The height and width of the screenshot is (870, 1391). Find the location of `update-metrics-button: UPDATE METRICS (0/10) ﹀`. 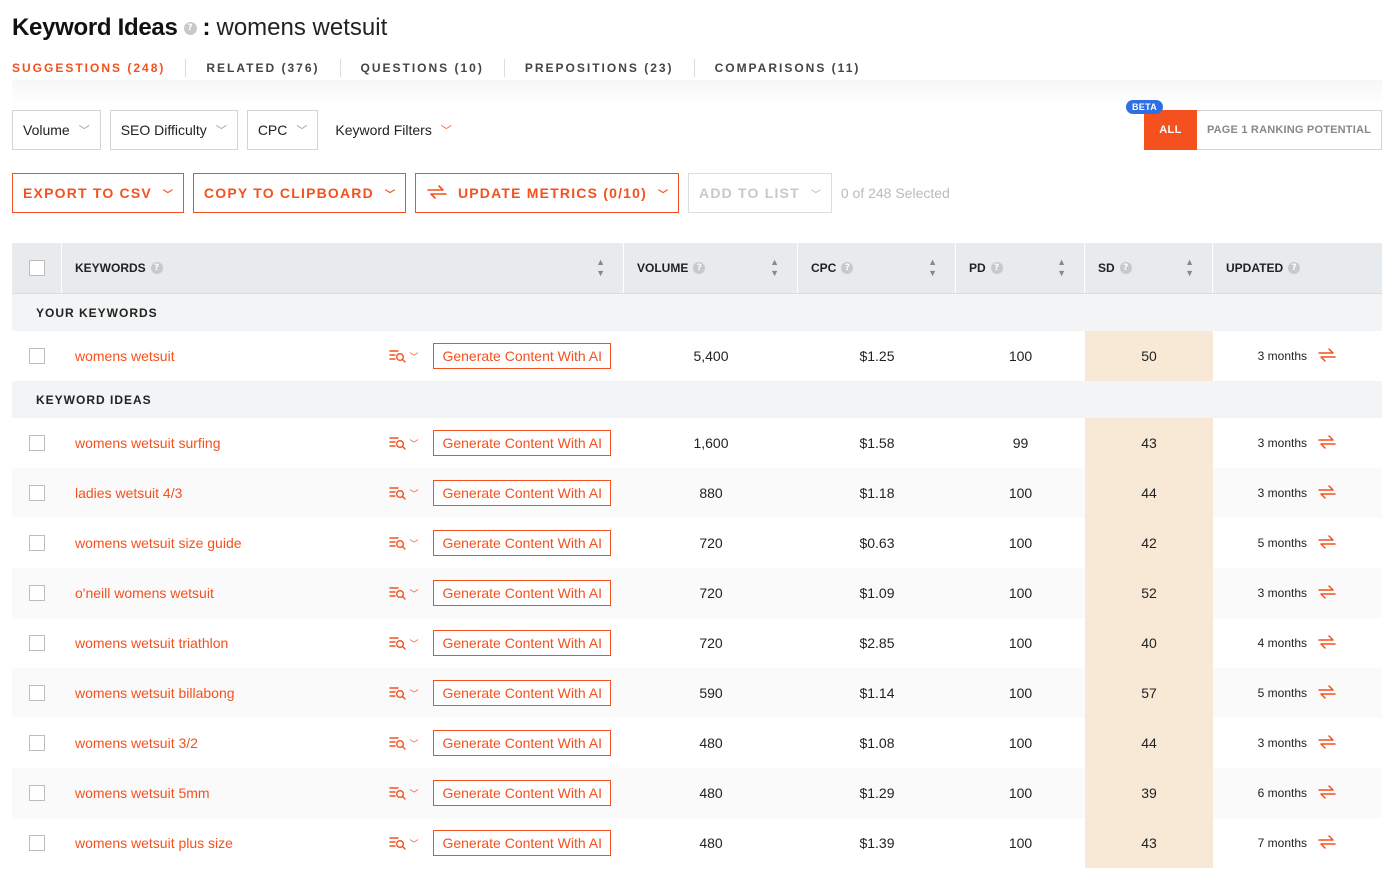

update-metrics-button: UPDATE METRICS (0/10) ﹀ is located at coordinates (547, 193).